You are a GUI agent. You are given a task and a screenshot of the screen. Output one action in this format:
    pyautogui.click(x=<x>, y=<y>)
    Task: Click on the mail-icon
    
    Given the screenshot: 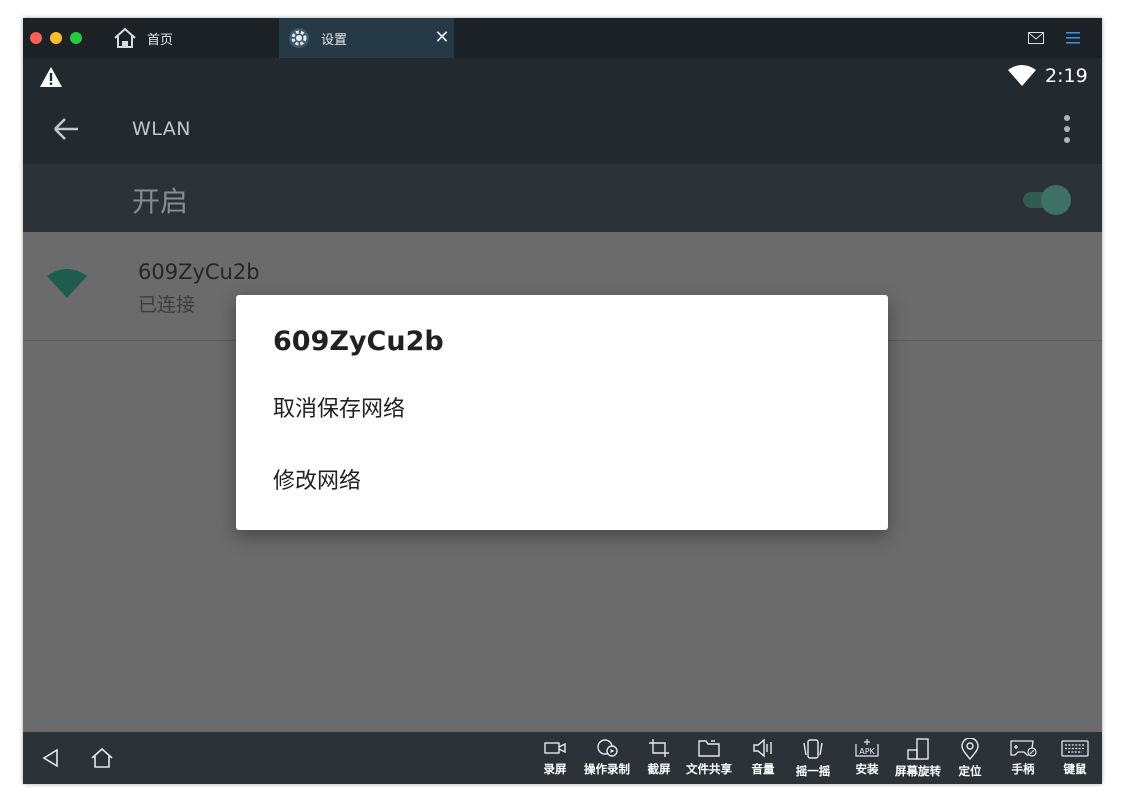 What is the action you would take?
    pyautogui.click(x=1036, y=38)
    